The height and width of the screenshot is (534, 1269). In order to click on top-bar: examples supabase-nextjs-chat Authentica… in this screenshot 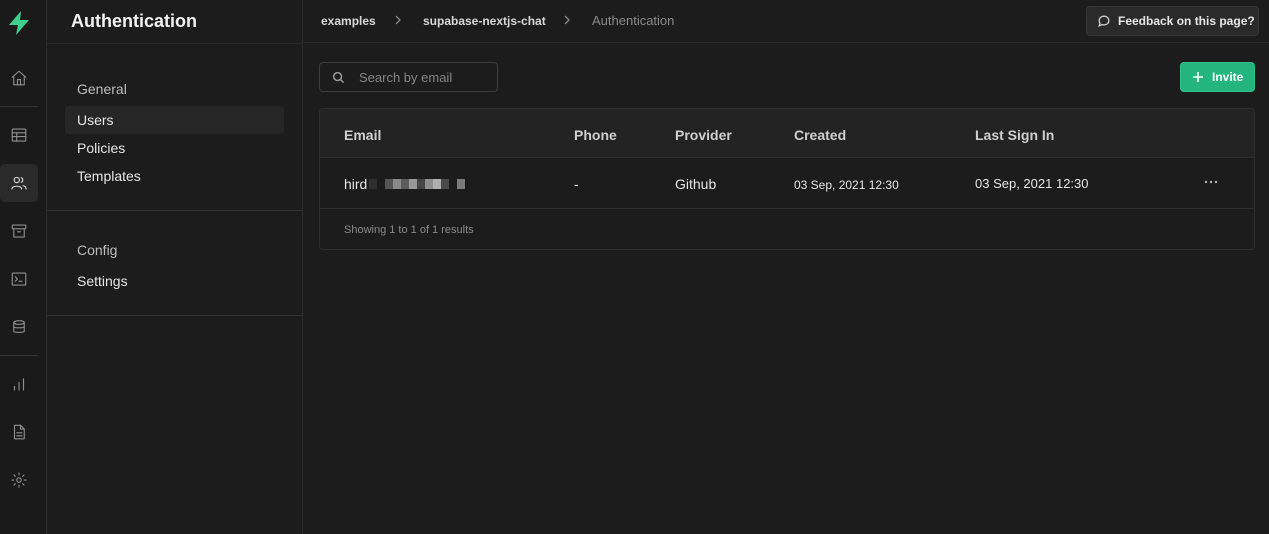, I will do `click(786, 21)`.